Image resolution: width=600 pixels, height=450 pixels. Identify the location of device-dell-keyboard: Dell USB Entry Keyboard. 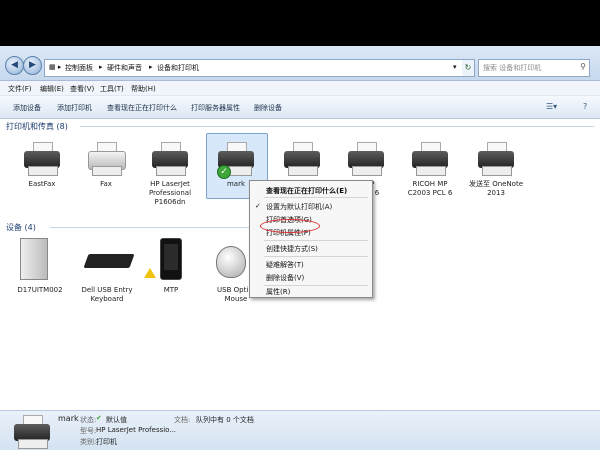
(107, 271).